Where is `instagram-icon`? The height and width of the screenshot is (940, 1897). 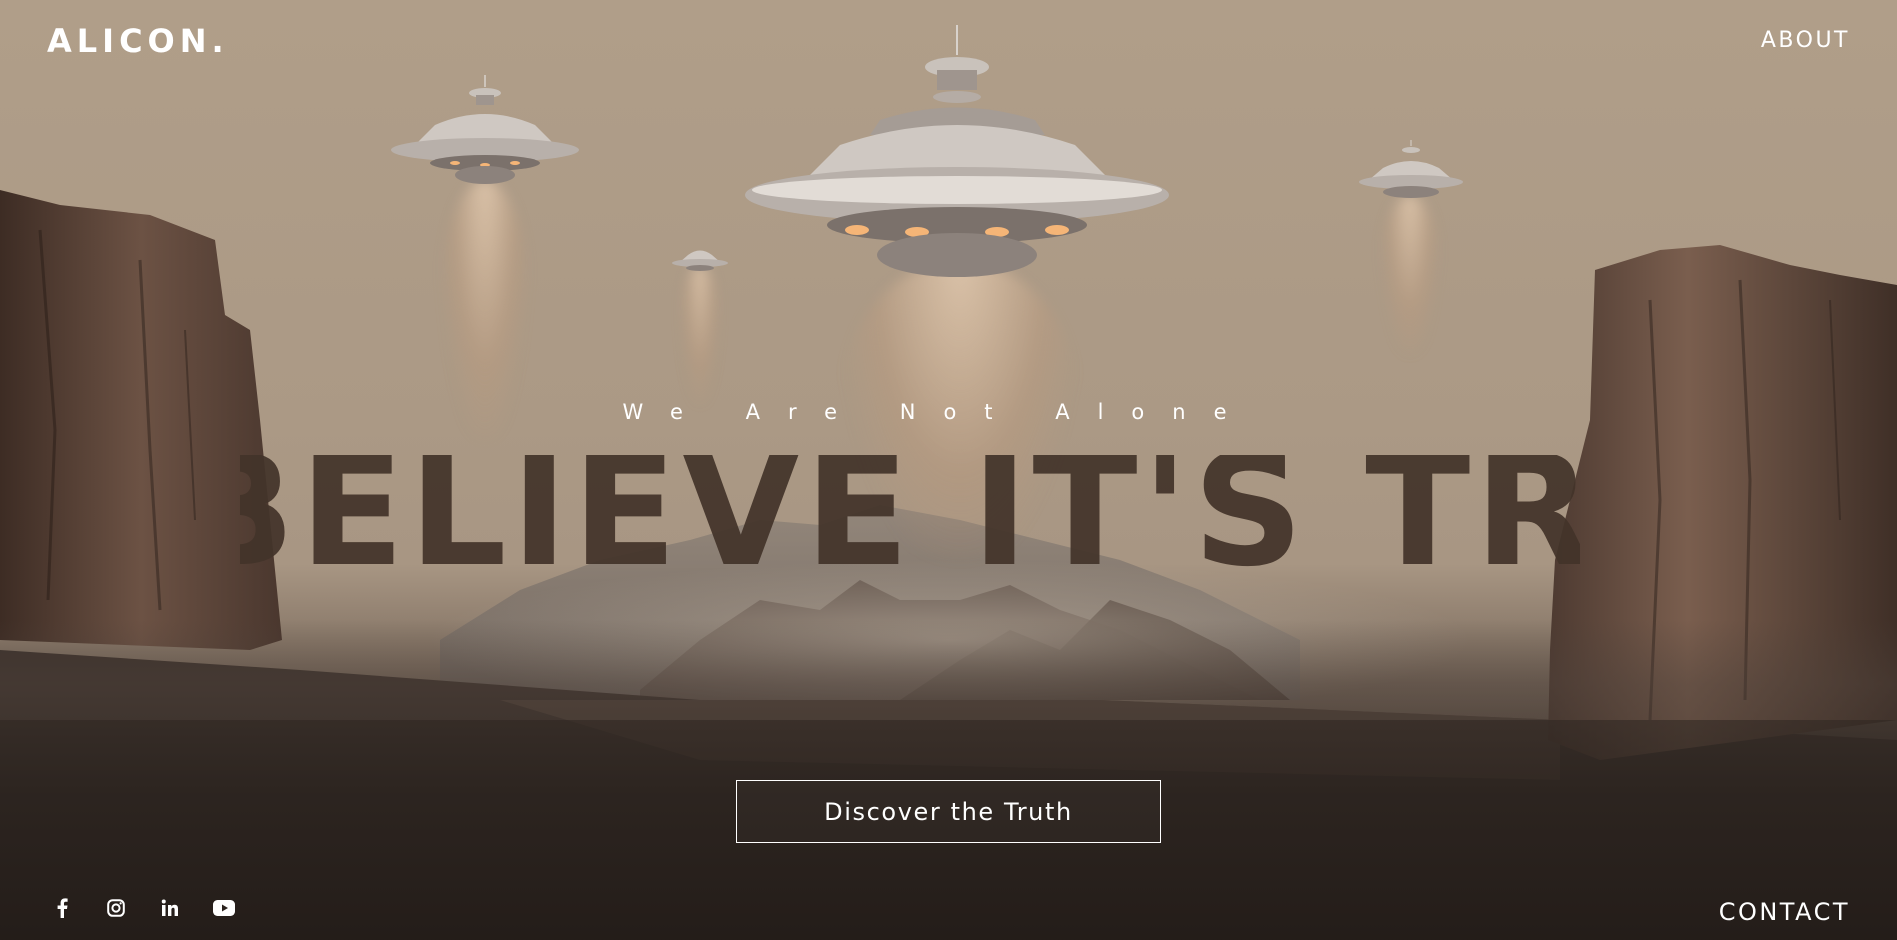
instagram-icon is located at coordinates (116, 908).